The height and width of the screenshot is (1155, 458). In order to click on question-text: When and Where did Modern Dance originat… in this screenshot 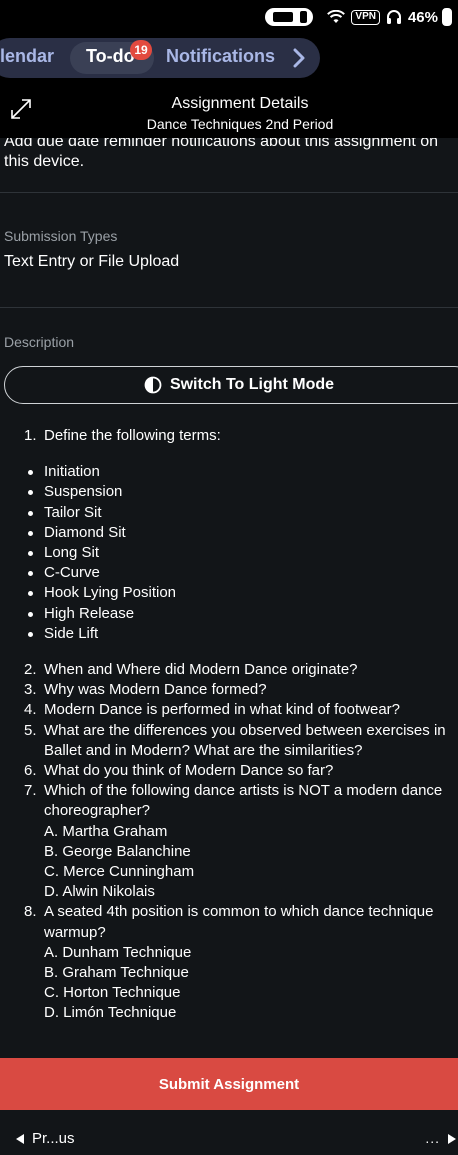, I will do `click(201, 670)`.